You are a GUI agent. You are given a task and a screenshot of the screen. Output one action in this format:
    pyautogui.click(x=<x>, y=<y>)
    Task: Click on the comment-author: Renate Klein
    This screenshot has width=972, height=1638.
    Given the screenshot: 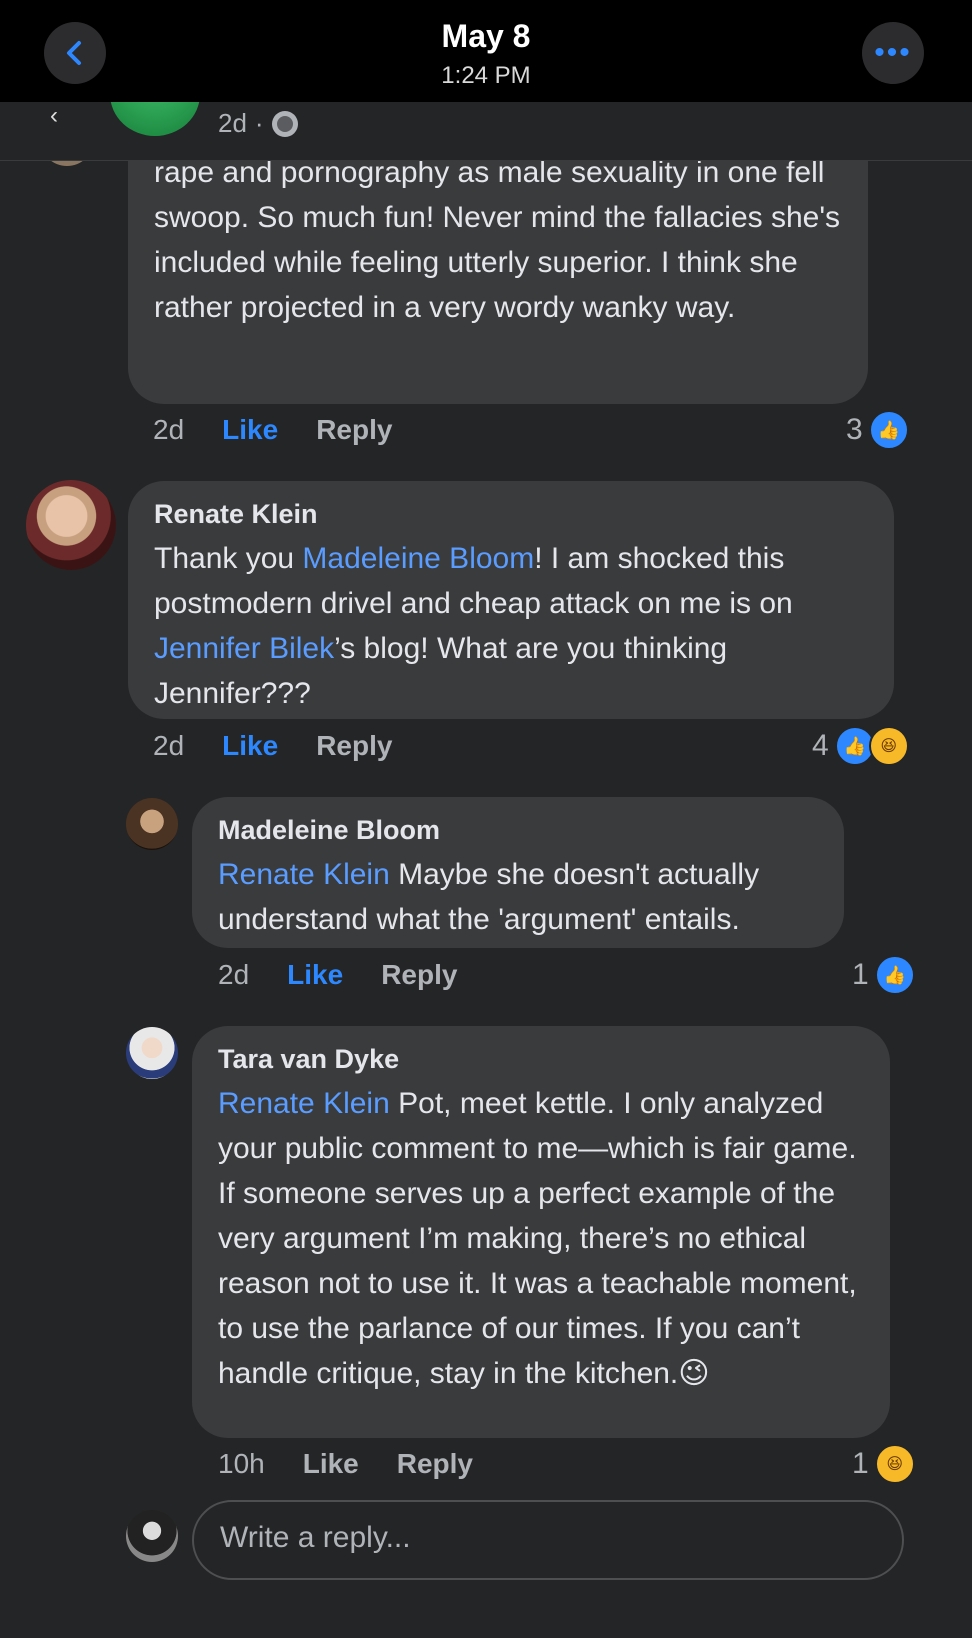 What is the action you would take?
    pyautogui.click(x=511, y=514)
    